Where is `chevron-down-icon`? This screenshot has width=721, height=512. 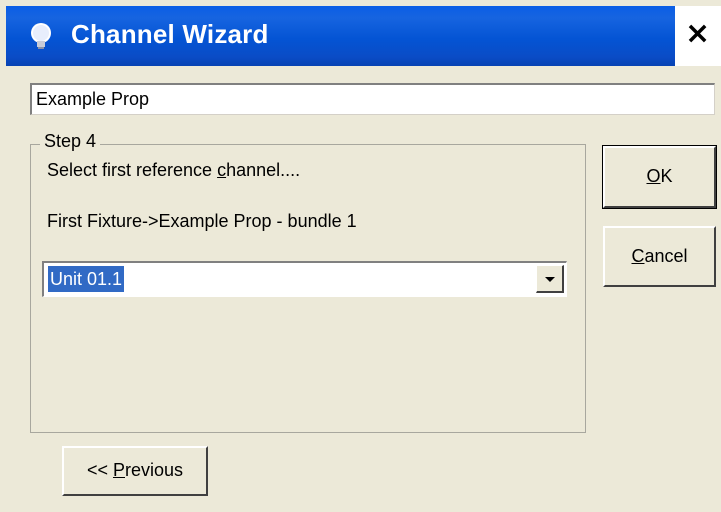 chevron-down-icon is located at coordinates (550, 279).